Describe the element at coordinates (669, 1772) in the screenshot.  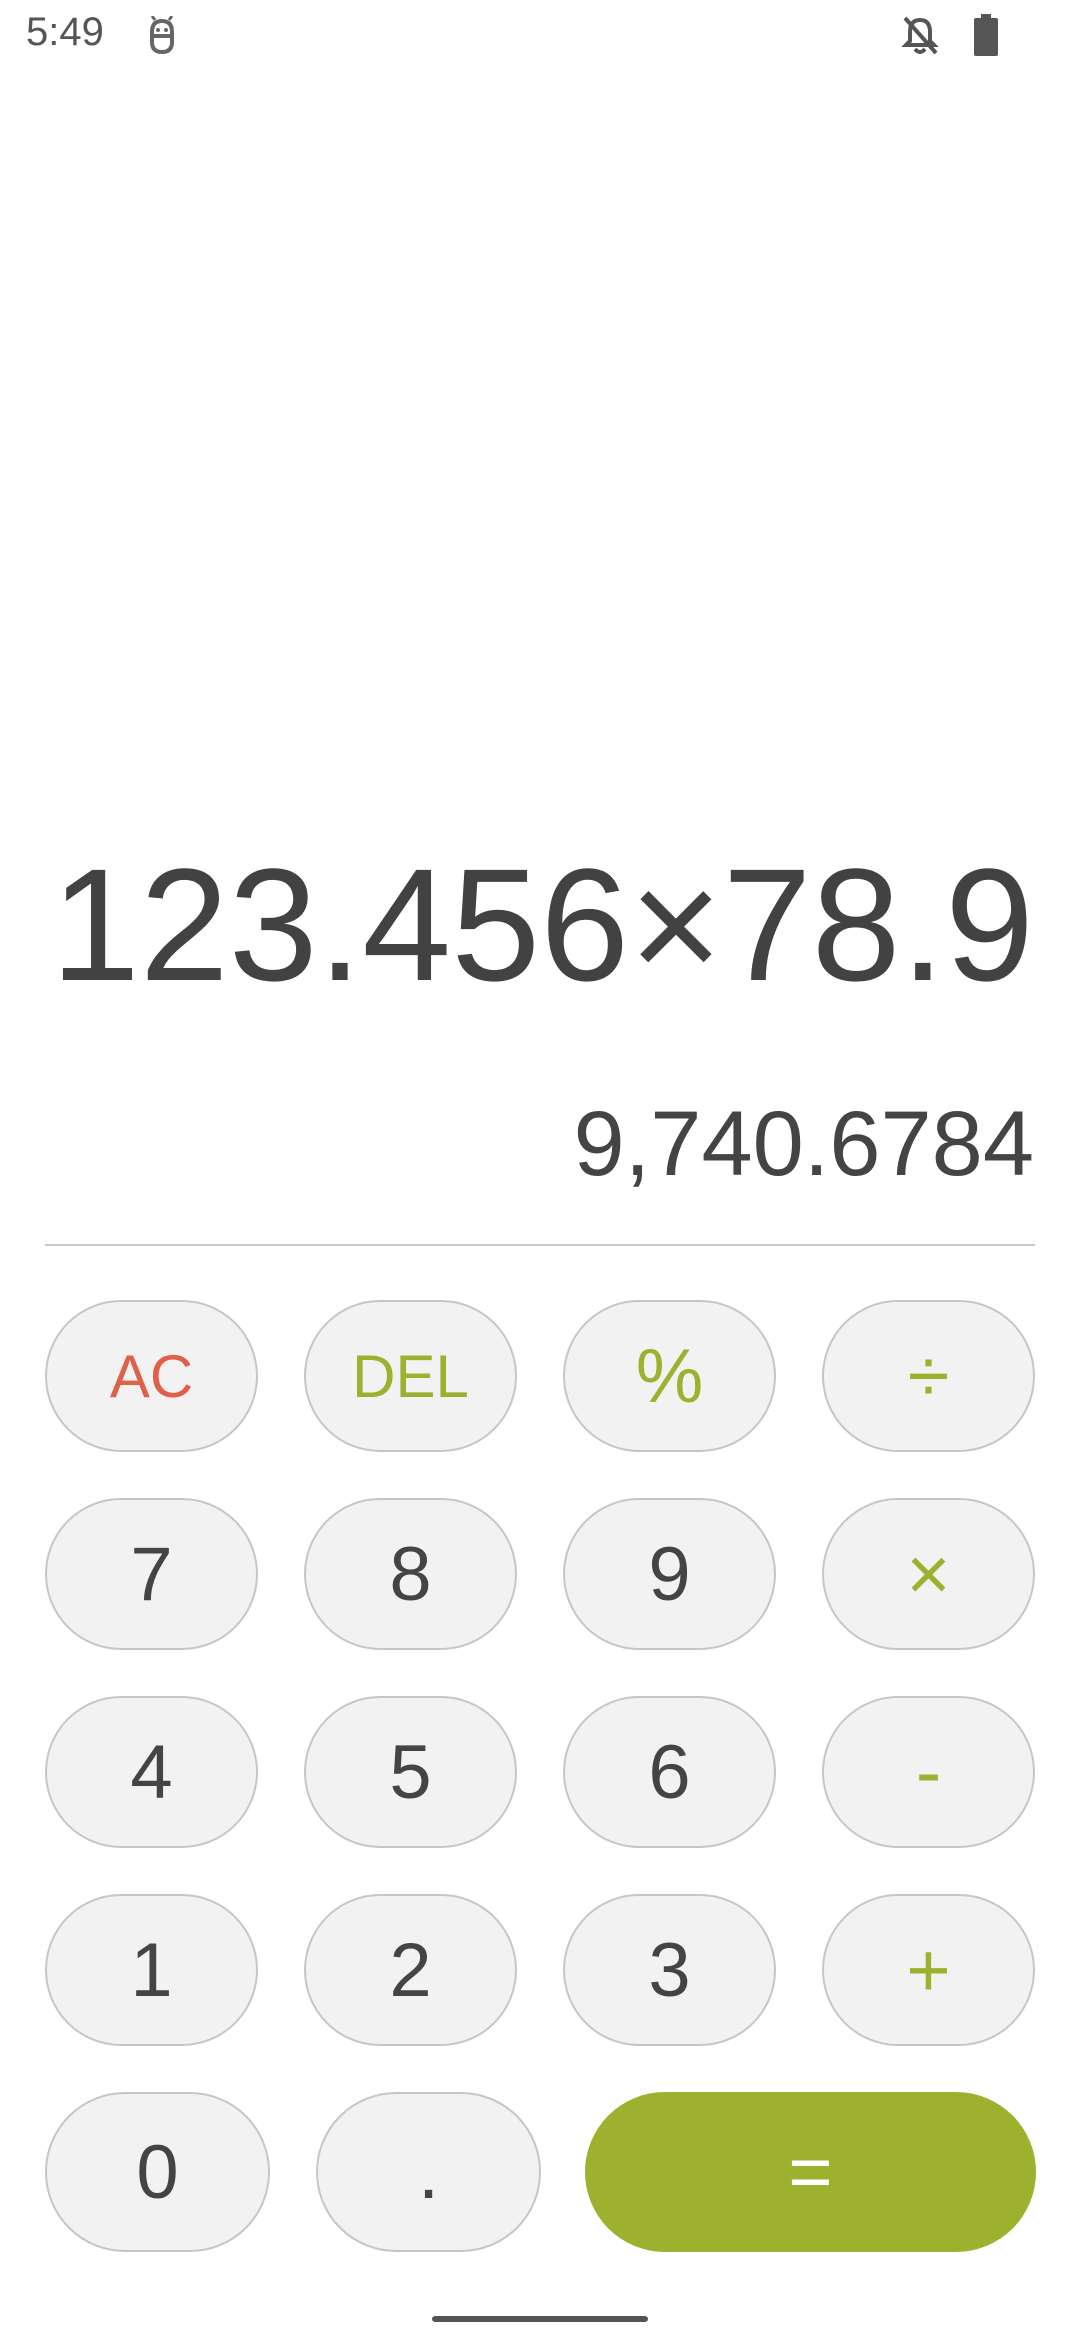
I see `digit-6-button: 6` at that location.